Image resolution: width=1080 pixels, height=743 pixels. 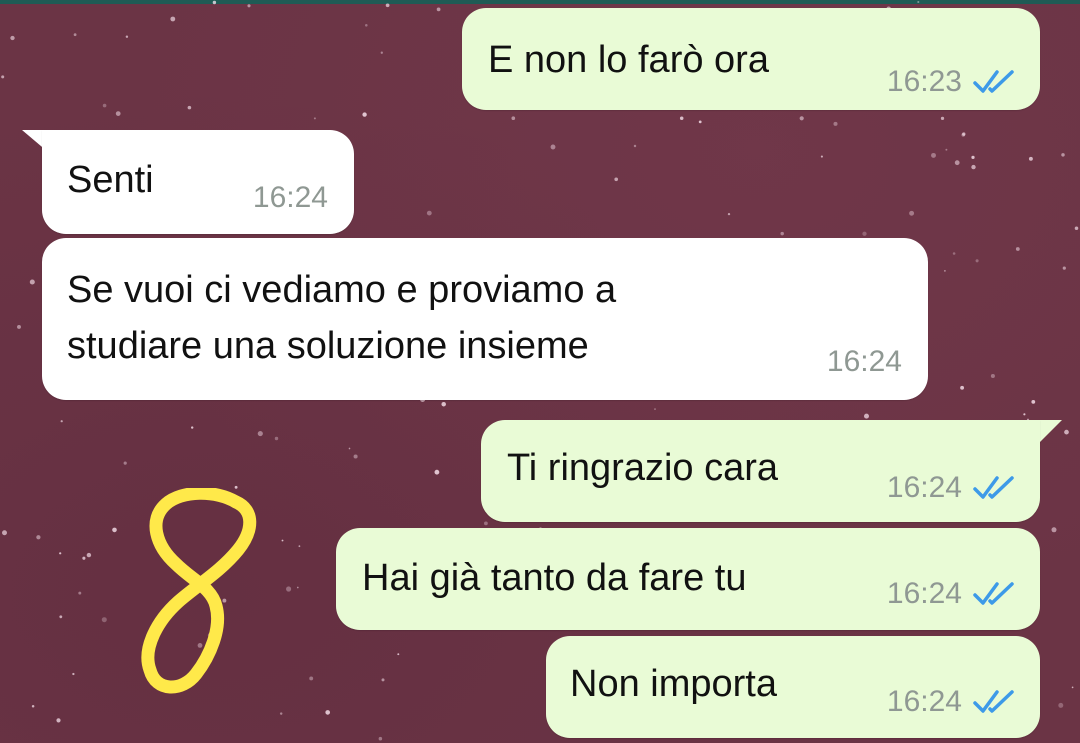 What do you see at coordinates (1051, 431) in the screenshot?
I see `bubble-tail-outgoing` at bounding box center [1051, 431].